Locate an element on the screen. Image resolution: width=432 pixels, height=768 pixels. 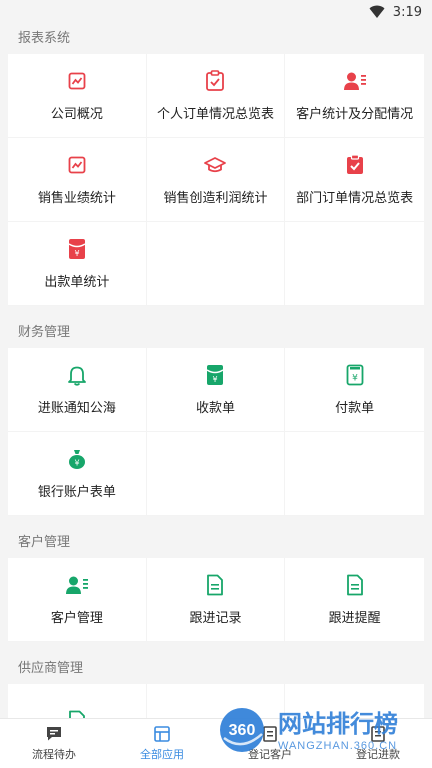
app-dept-order-overview: 部门订单情况总览表 is located at coordinates (354, 180).